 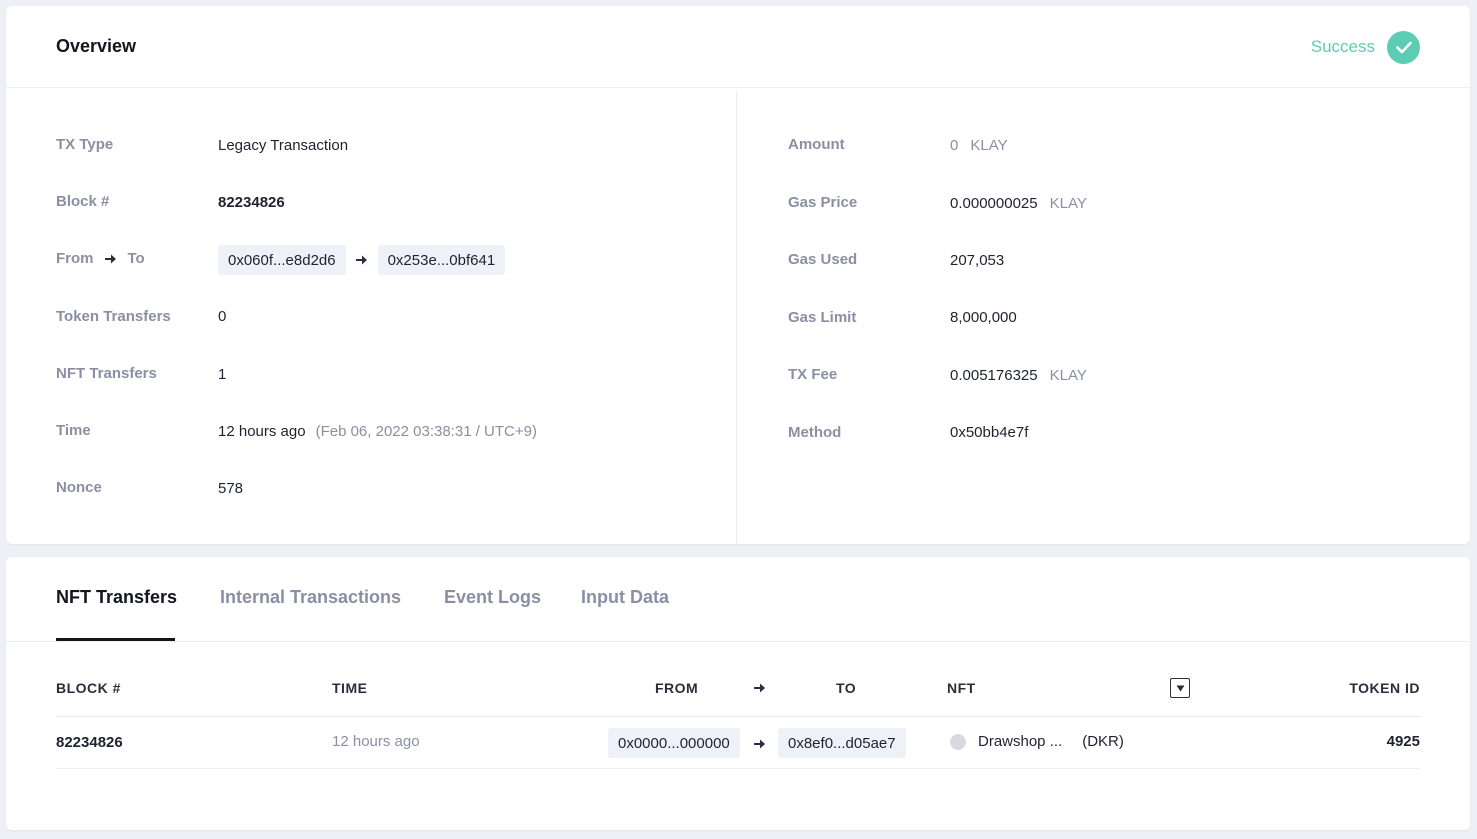 I want to click on nft-transfers-value: 1, so click(x=222, y=374).